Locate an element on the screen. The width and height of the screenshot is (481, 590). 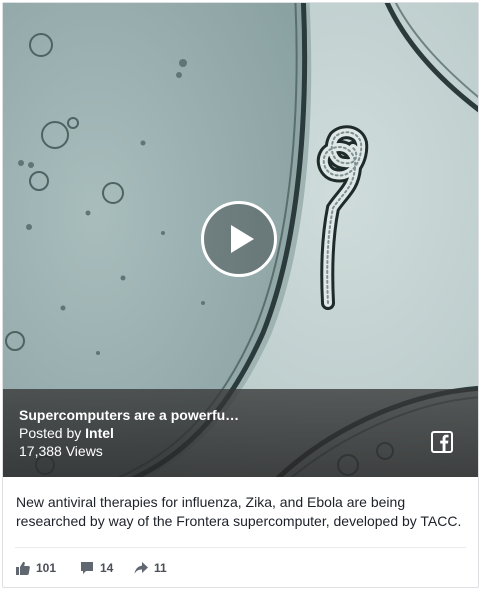
play-button is located at coordinates (239, 239).